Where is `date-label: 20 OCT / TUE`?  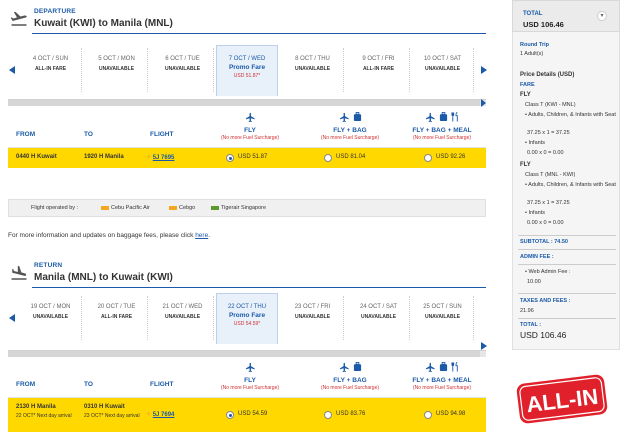 date-label: 20 OCT / TUE is located at coordinates (116, 307).